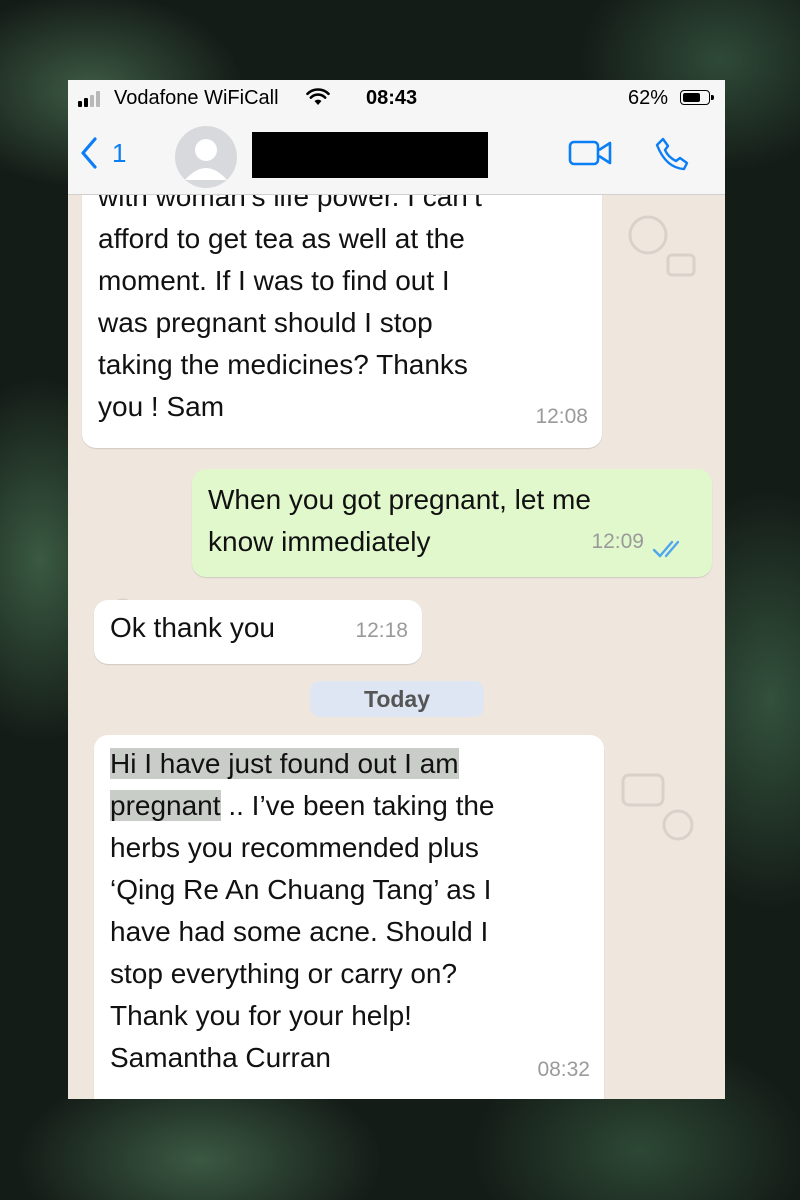 Image resolution: width=800 pixels, height=1200 pixels. What do you see at coordinates (89, 153) in the screenshot?
I see `chevron-left-icon` at bounding box center [89, 153].